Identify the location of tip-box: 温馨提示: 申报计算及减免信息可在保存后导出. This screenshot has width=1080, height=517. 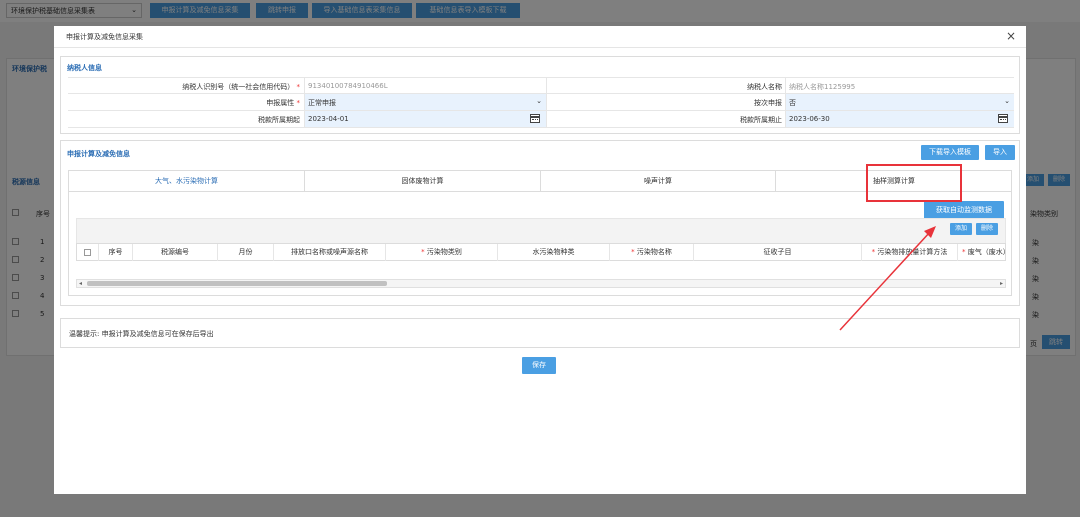
(540, 333).